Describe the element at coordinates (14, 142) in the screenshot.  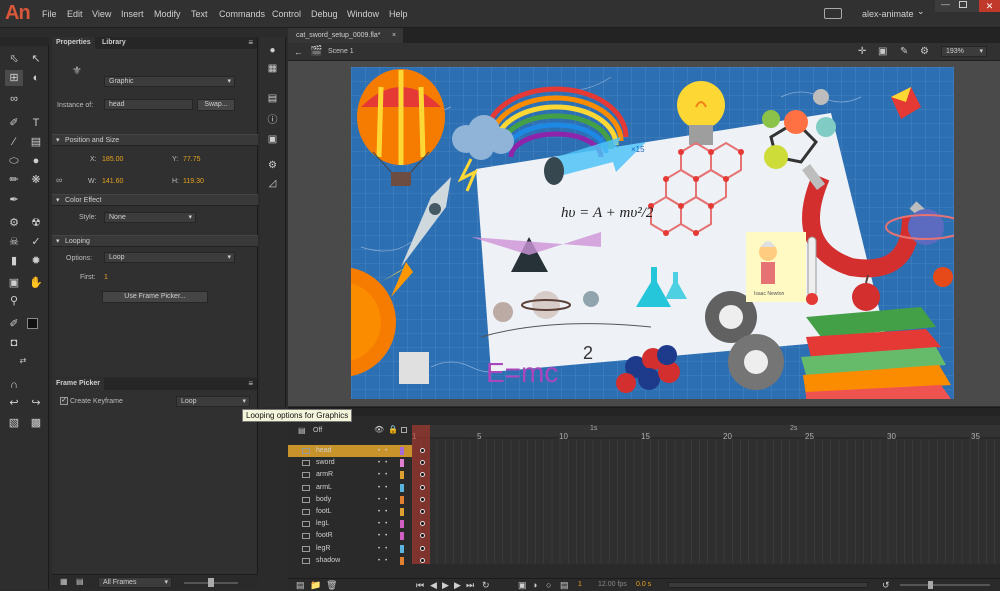
I see `line-tool-icon: ∕` at that location.